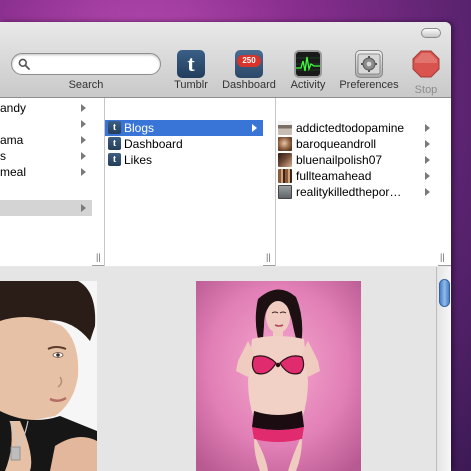 Image resolution: width=471 pixels, height=471 pixels. I want to click on list-item-blog: fullteamahead, so click(357, 176).